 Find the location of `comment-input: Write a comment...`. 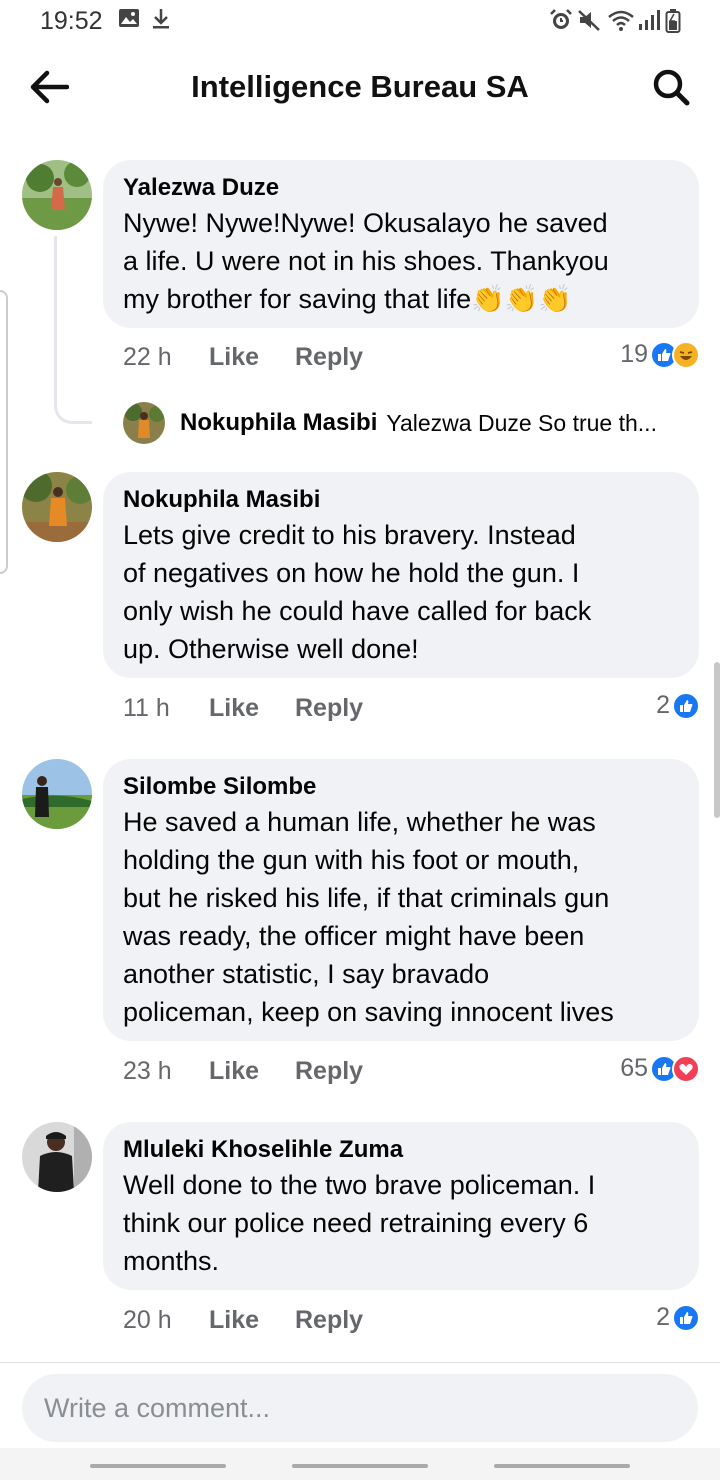

comment-input: Write a comment... is located at coordinates (360, 1408).